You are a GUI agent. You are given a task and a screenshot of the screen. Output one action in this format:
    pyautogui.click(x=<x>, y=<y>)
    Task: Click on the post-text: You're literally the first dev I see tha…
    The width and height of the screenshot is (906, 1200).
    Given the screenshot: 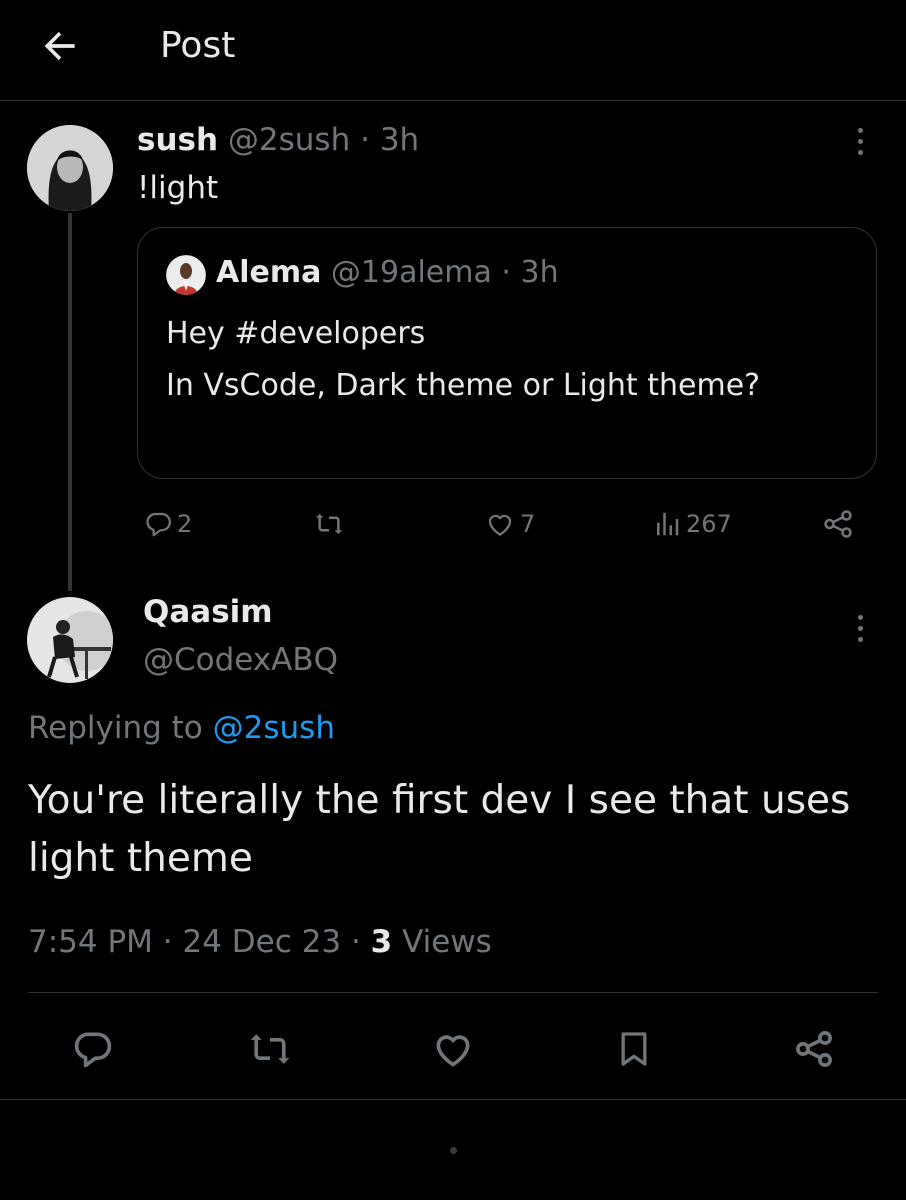 What is the action you would take?
    pyautogui.click(x=439, y=829)
    